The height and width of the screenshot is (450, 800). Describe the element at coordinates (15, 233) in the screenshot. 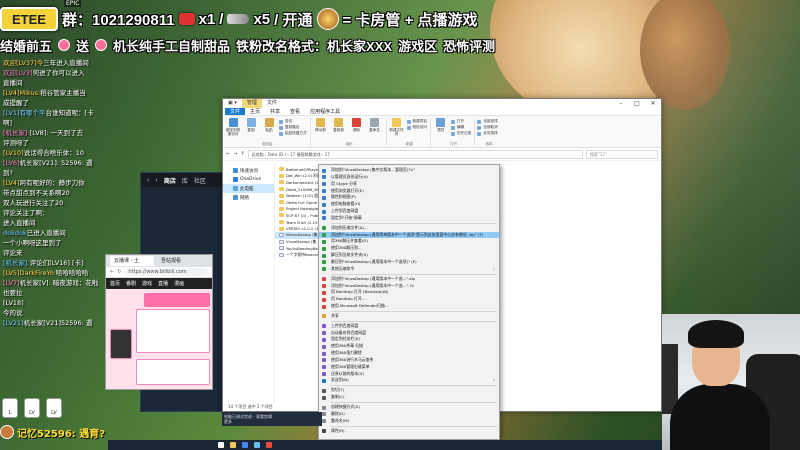

I see `chat-username: dokdok` at that location.